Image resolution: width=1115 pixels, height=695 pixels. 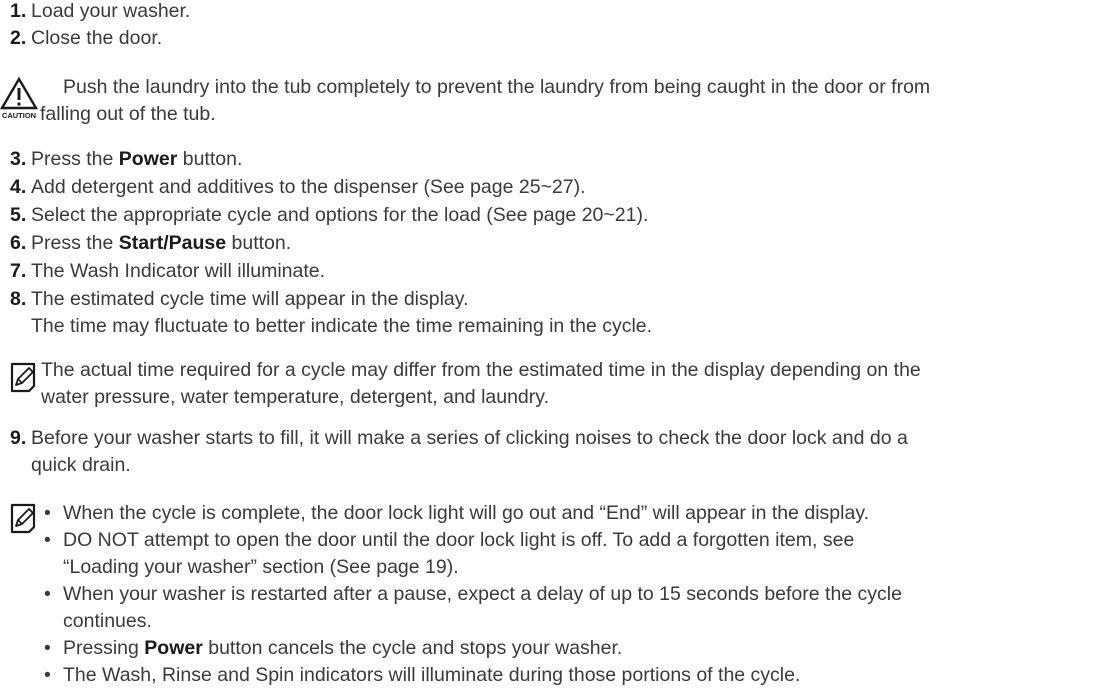 I want to click on step-number: 5., so click(x=18, y=215).